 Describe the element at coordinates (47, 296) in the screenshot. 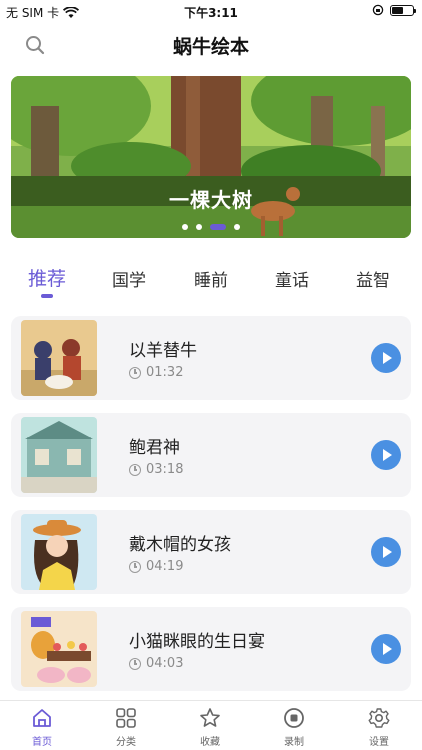

I see `active-tab-indicator` at that location.